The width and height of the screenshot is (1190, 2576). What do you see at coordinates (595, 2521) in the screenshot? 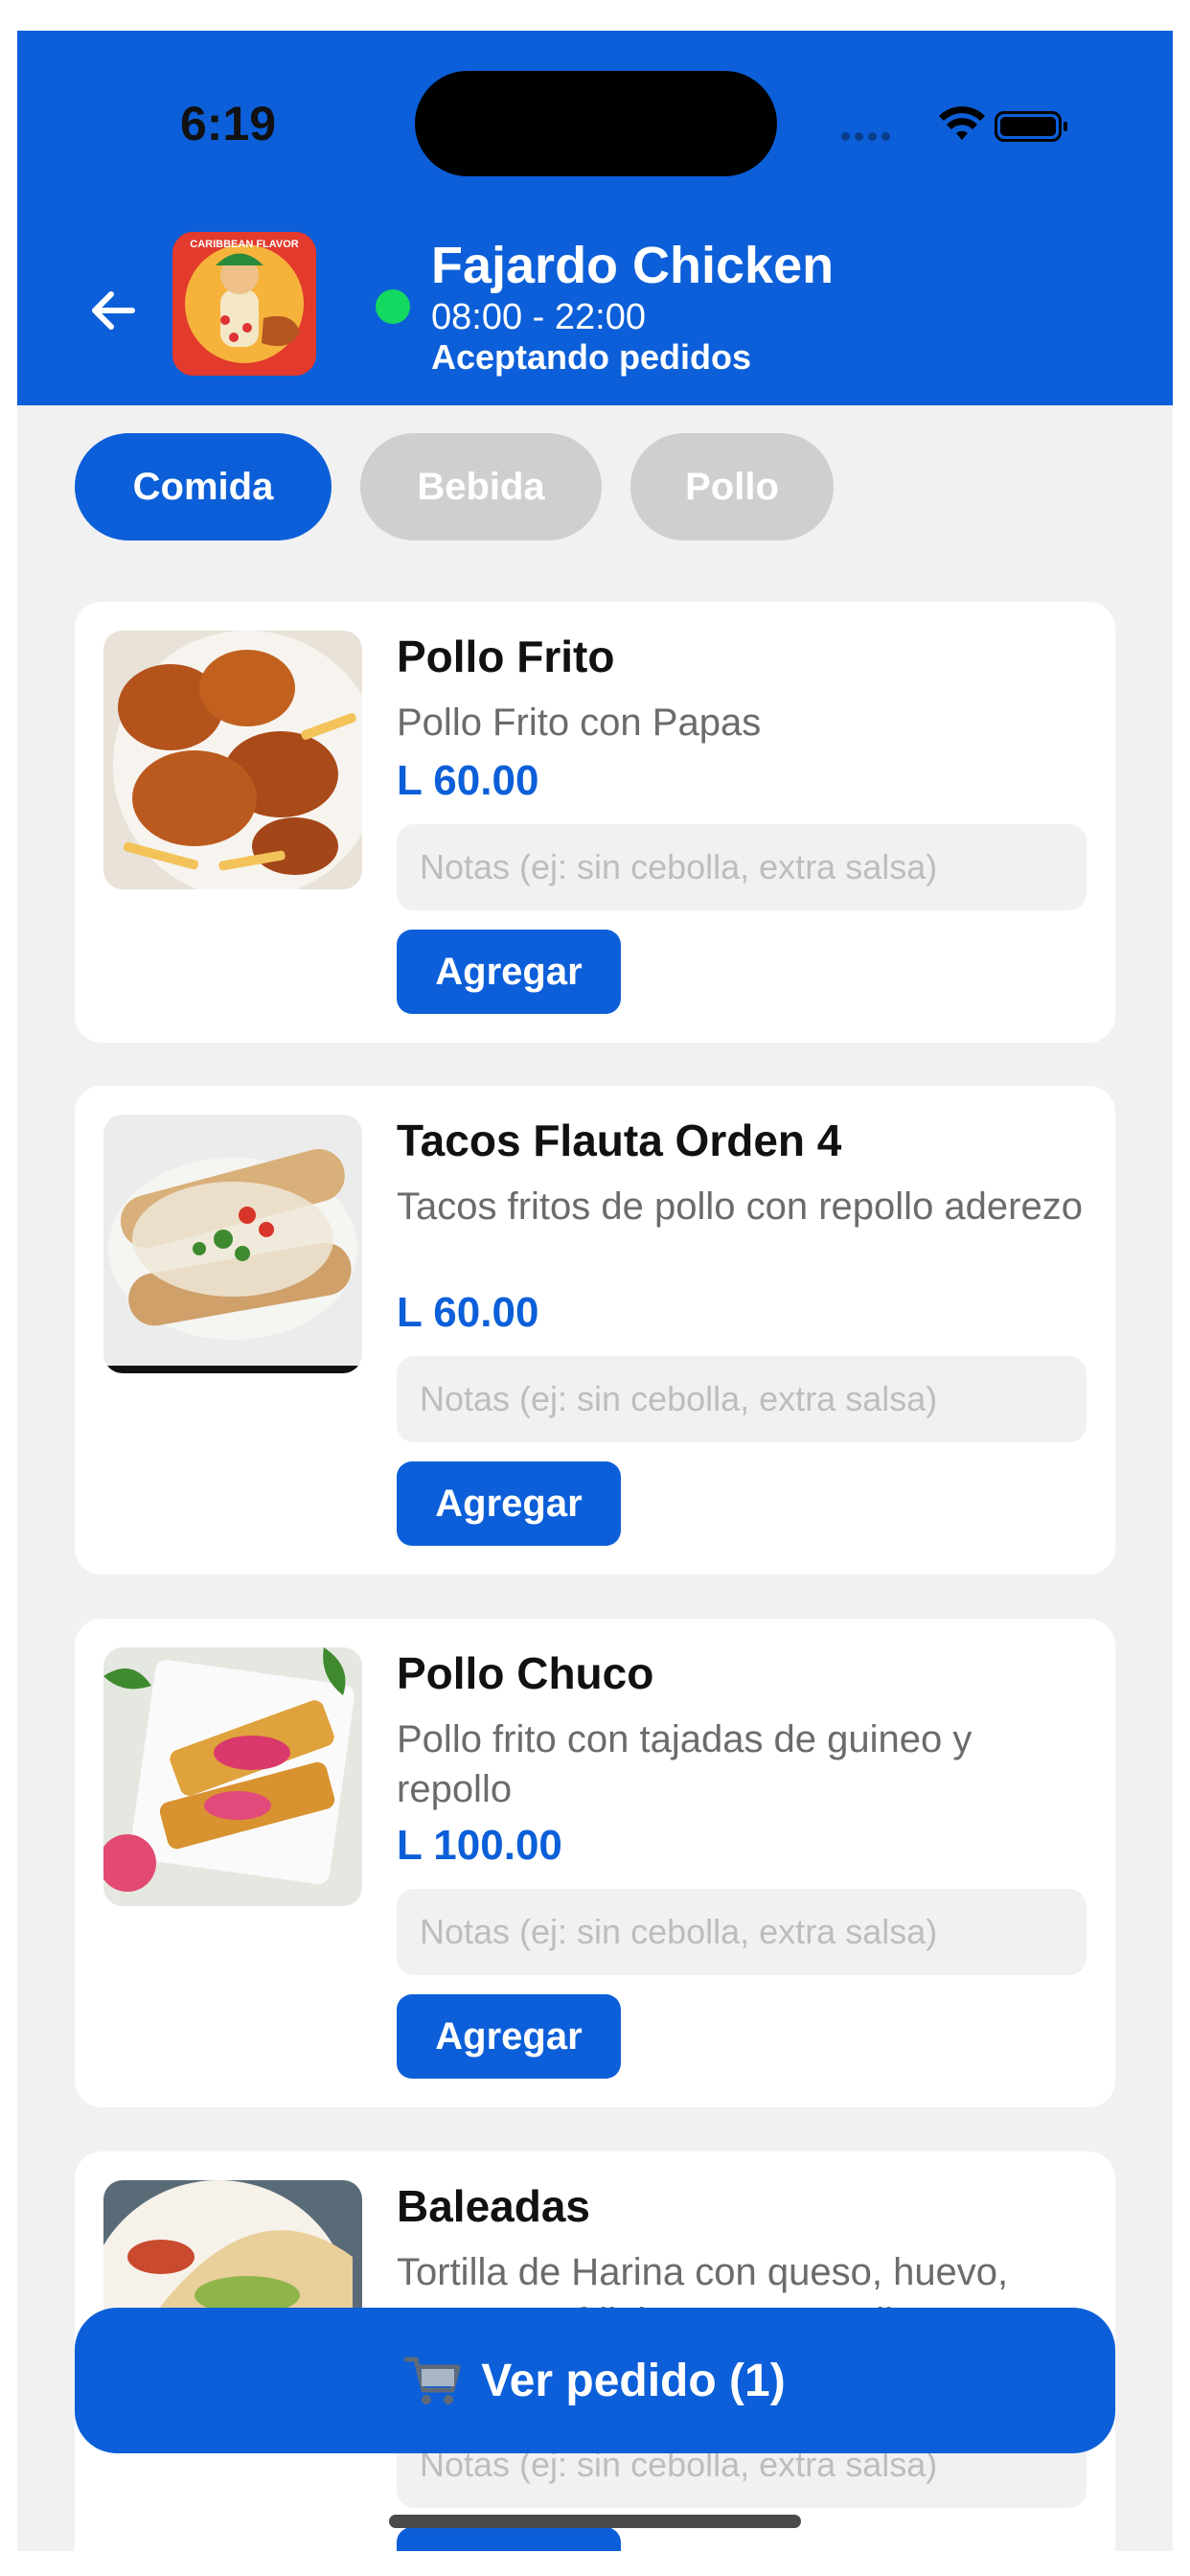
I see `home-indicator` at bounding box center [595, 2521].